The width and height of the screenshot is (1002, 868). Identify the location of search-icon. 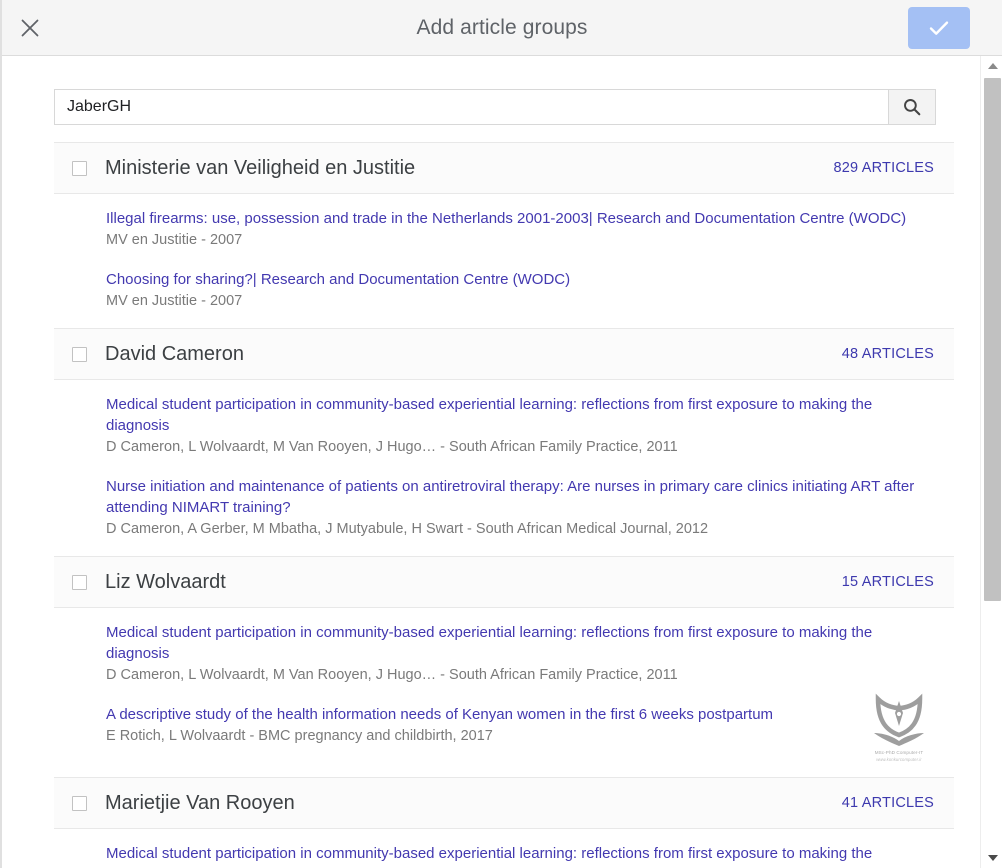
(912, 107).